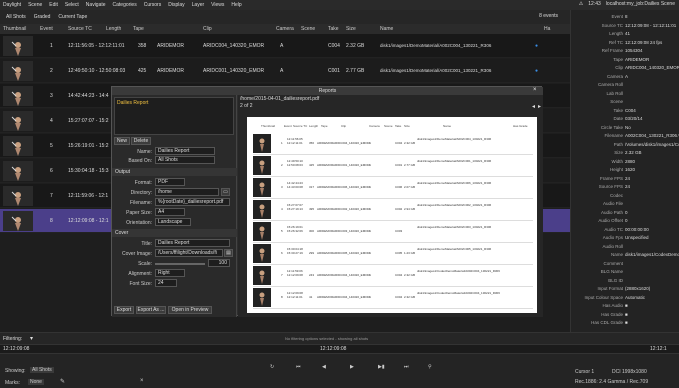 This screenshot has height=388, width=679. What do you see at coordinates (520, 126) in the screenshot?
I see `preview-col-header: Has Grade` at bounding box center [520, 126].